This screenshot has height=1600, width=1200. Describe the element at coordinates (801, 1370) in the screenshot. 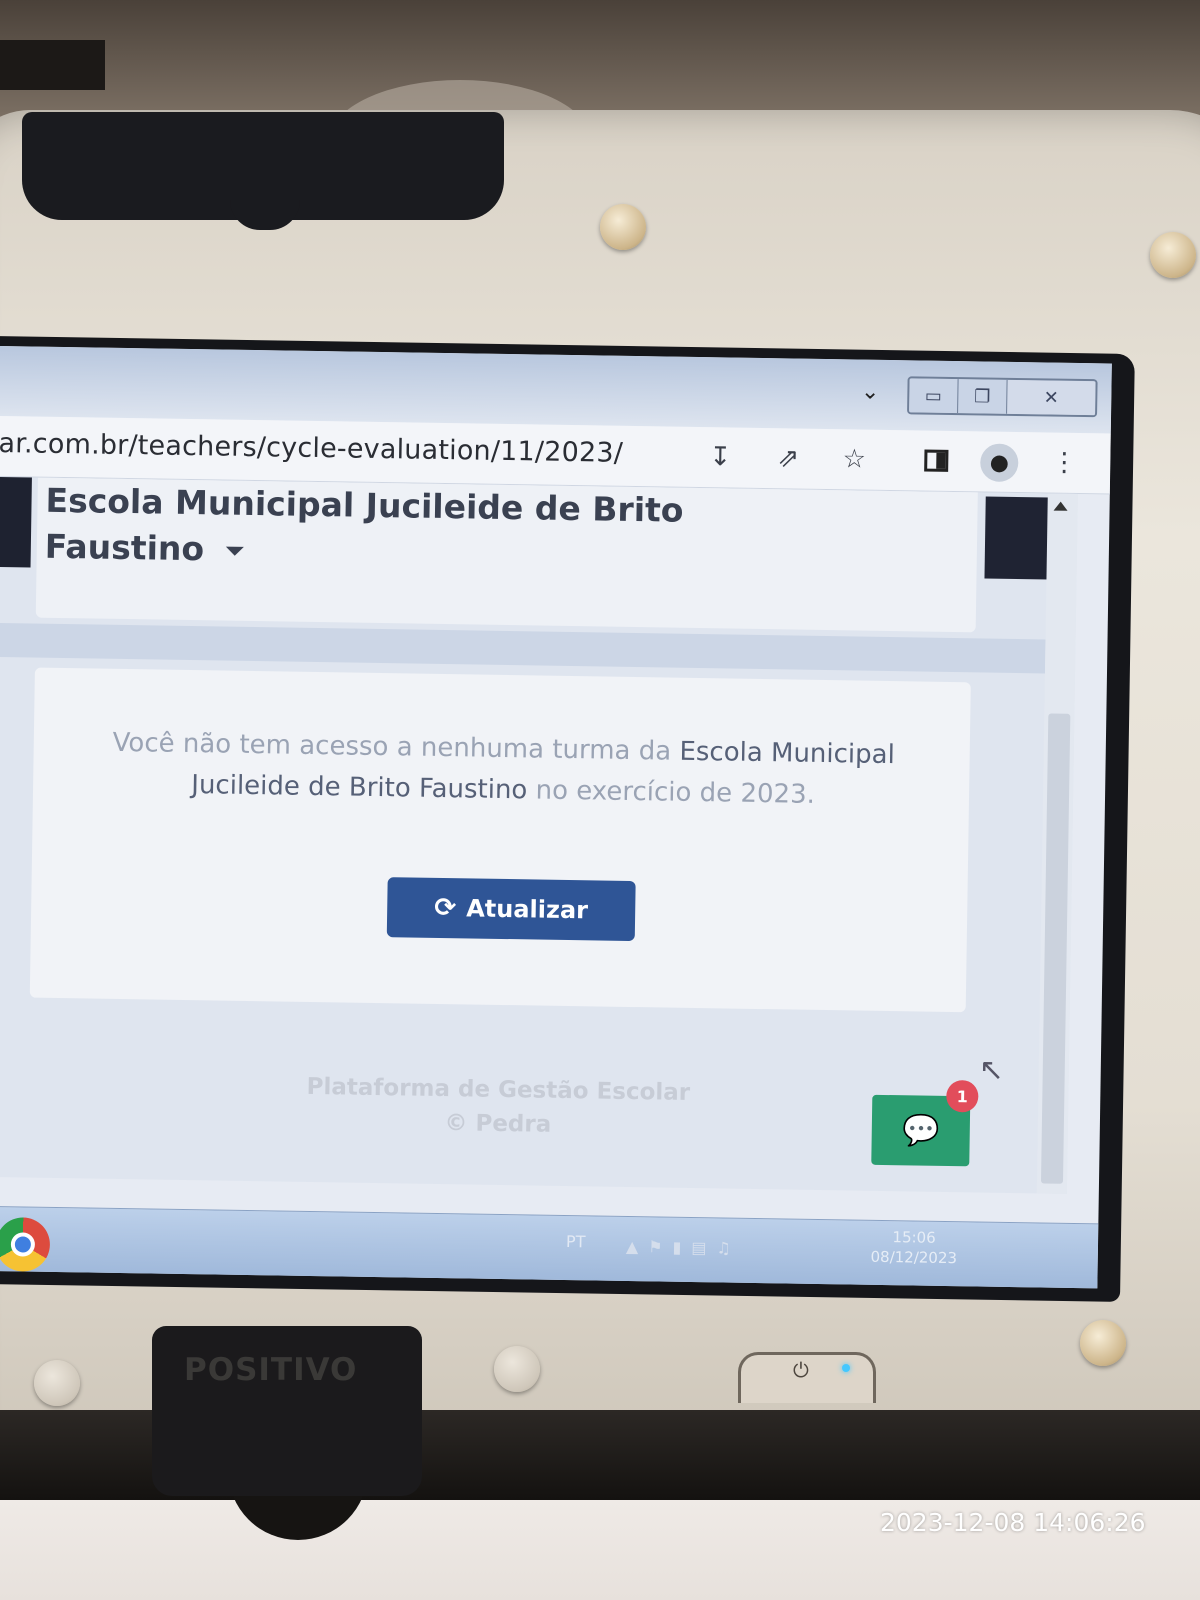

I see `power-icon: ⏻` at that location.